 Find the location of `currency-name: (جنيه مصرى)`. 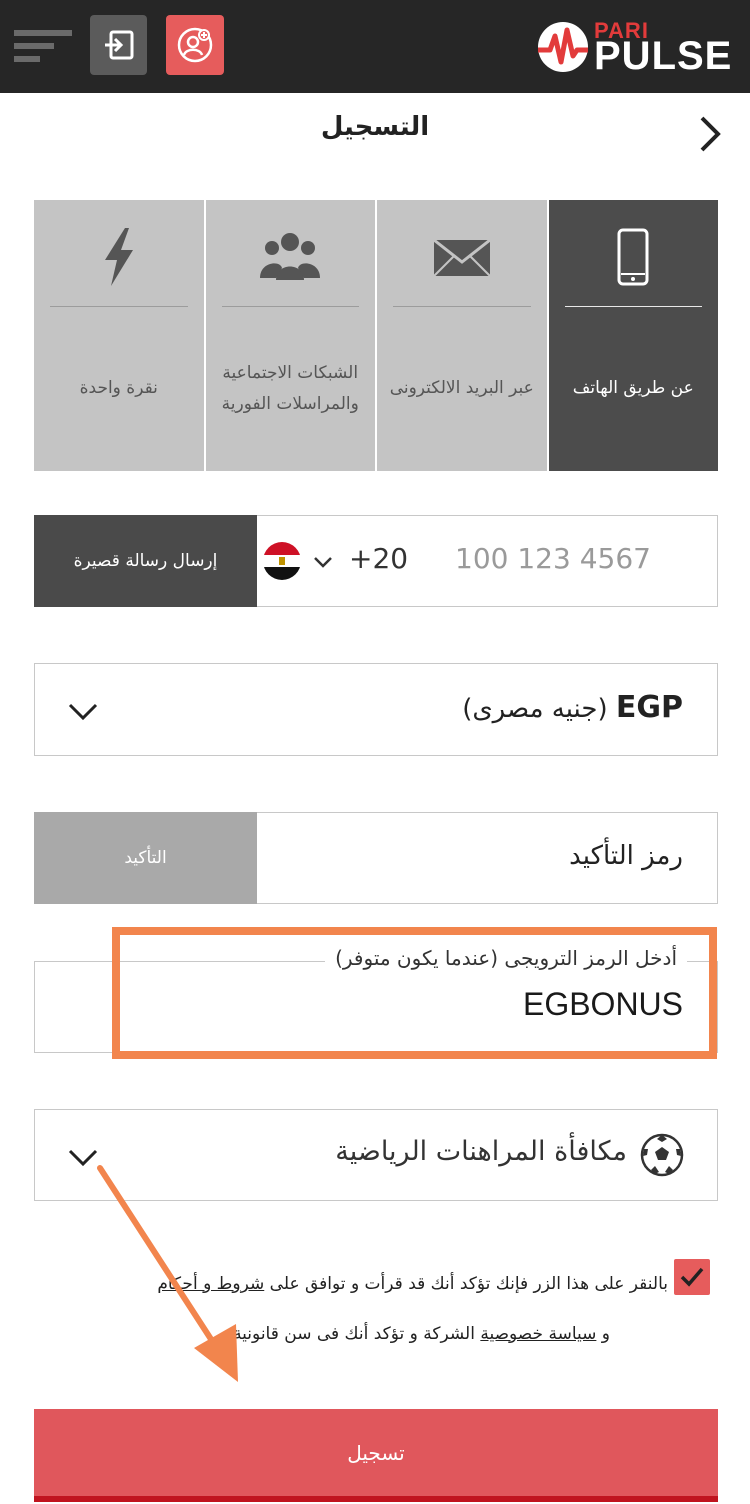

currency-name: (جنيه مصرى) is located at coordinates (535, 709).